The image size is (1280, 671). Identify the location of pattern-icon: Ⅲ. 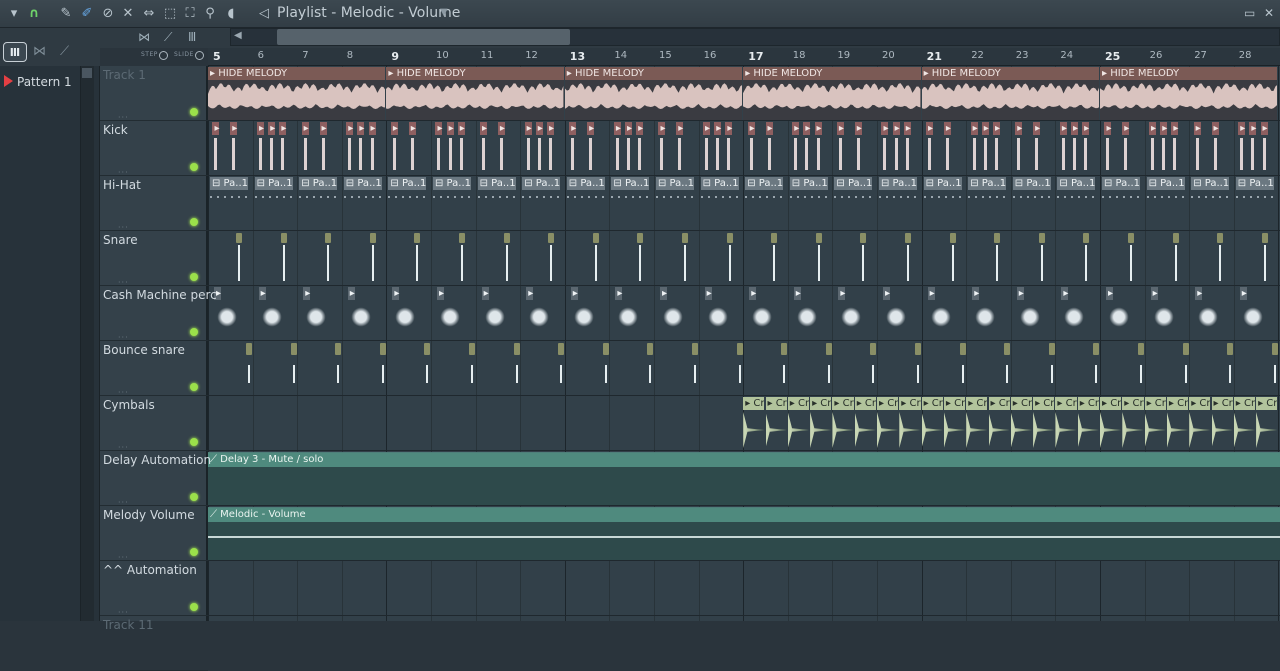
(192, 37).